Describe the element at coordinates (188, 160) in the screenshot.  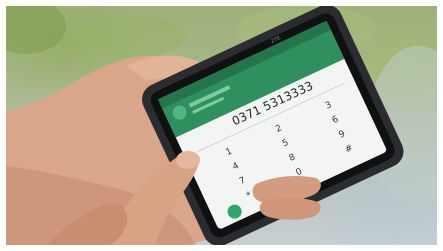
I see `fingertip` at that location.